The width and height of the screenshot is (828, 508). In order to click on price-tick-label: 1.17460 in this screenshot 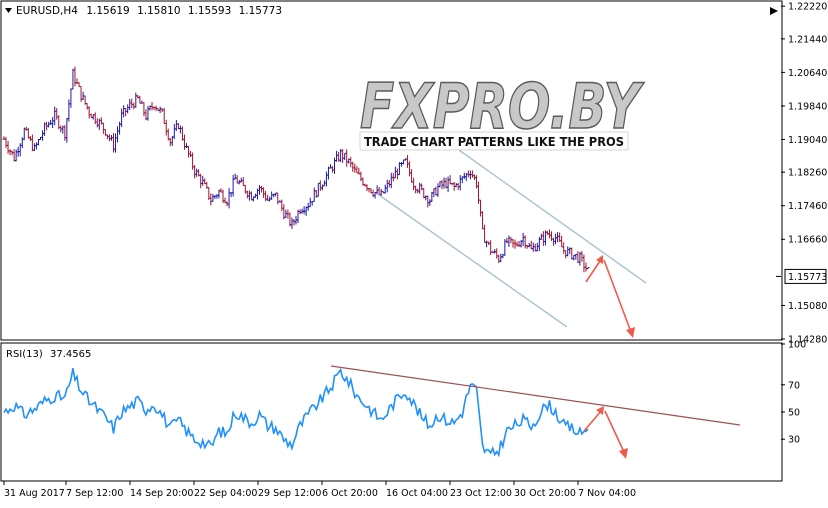, I will do `click(807, 206)`.